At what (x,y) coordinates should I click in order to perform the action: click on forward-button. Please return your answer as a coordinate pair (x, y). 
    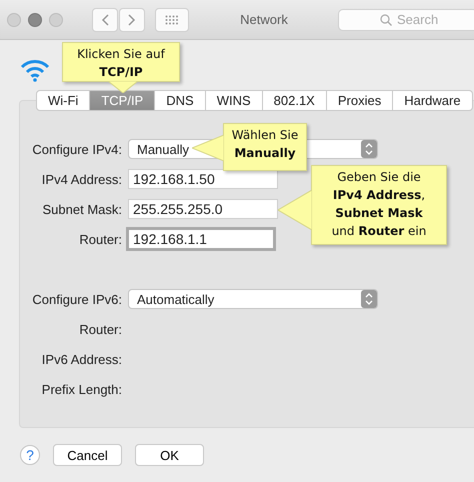
    Looking at the image, I should click on (132, 20).